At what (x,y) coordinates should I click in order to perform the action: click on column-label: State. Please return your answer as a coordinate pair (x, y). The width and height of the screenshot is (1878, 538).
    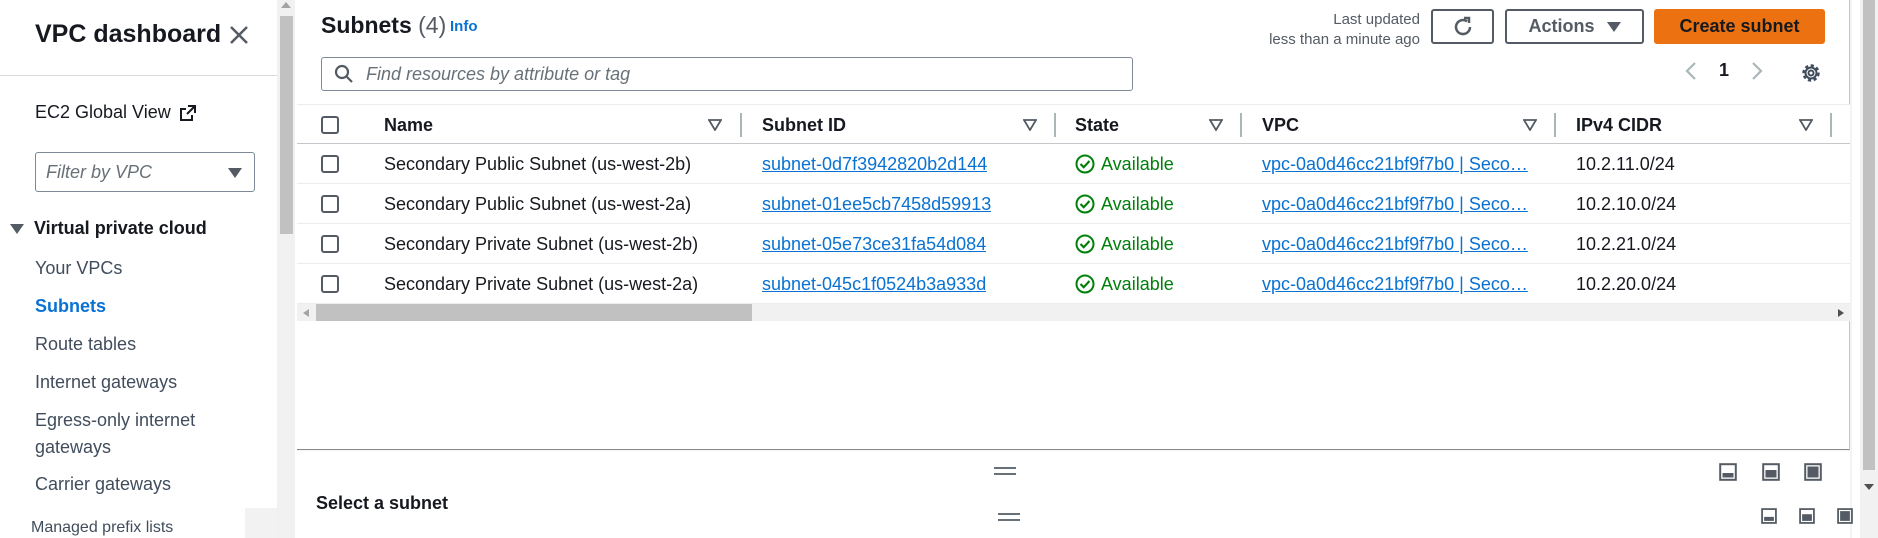
    Looking at the image, I should click on (1097, 124).